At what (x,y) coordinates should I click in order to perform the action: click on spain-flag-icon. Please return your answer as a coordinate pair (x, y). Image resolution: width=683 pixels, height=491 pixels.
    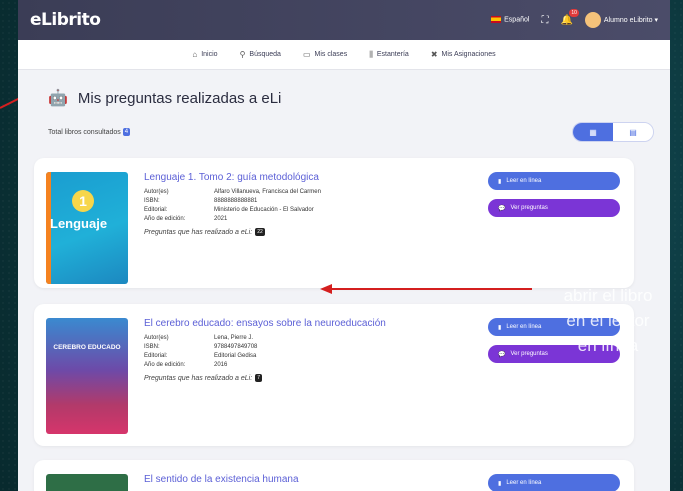
    Looking at the image, I should click on (496, 20).